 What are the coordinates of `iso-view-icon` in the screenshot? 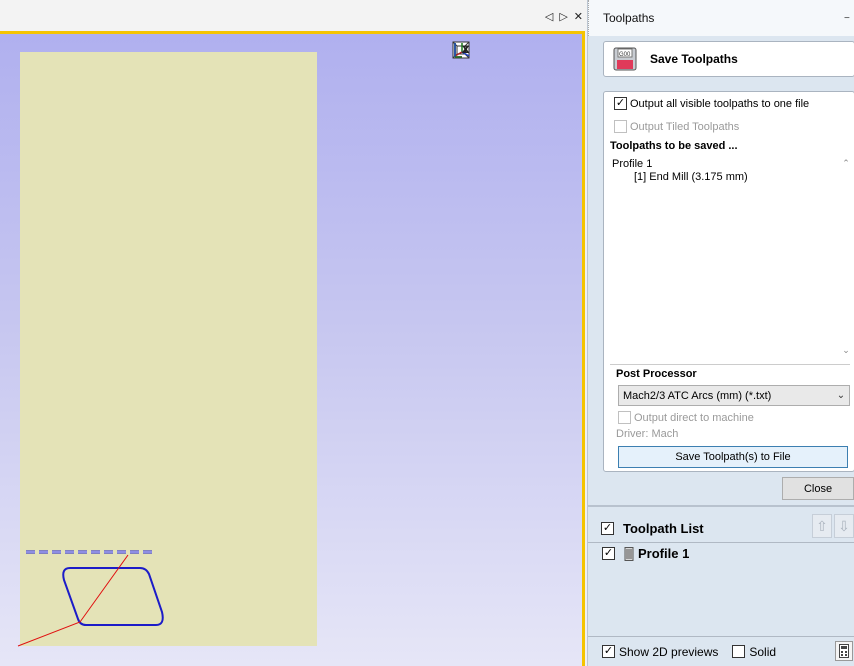 It's located at (475, 51).